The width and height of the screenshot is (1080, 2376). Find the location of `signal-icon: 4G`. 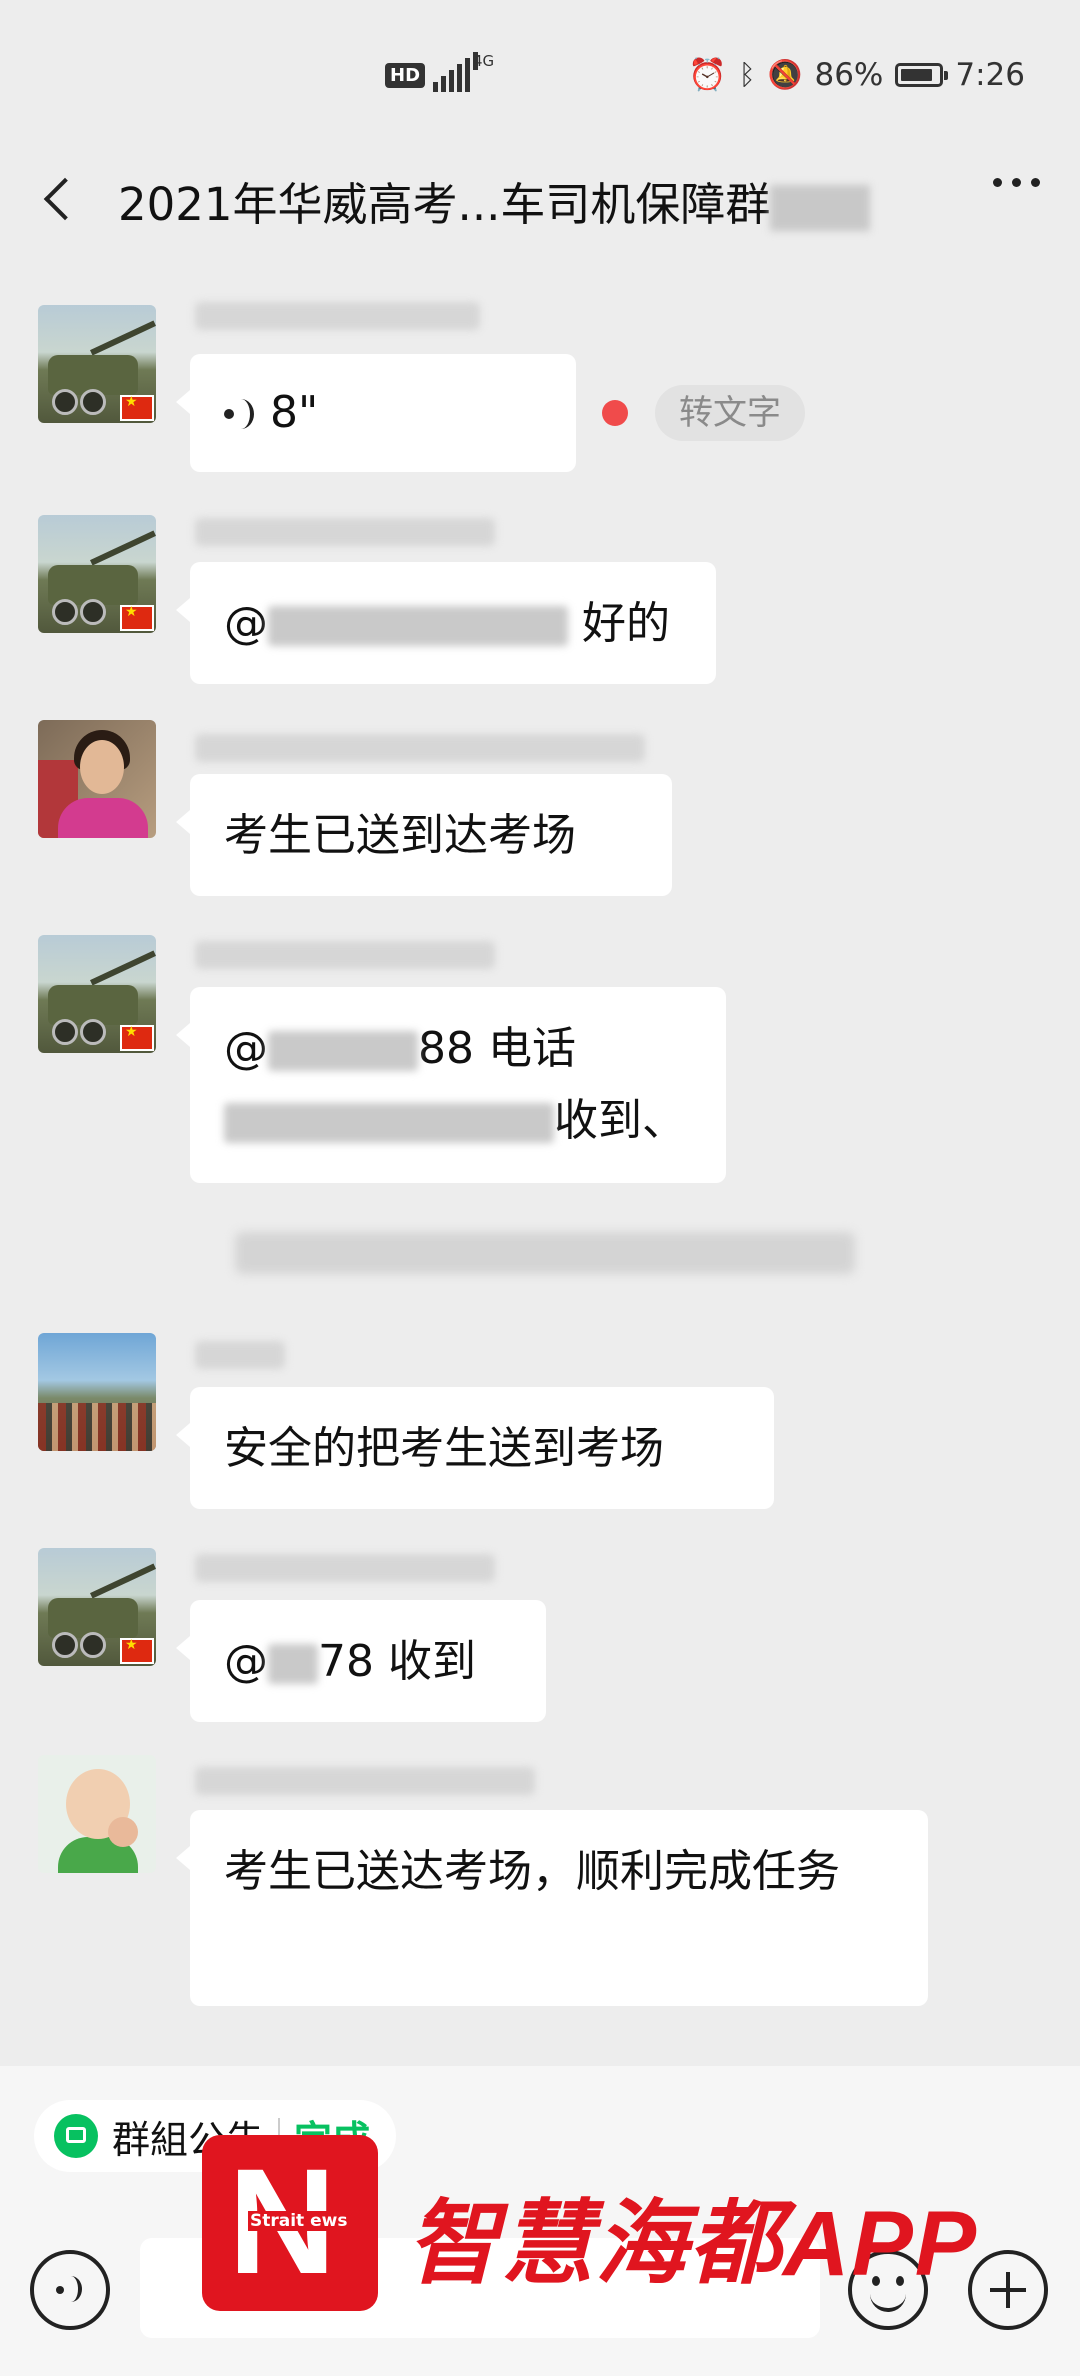

signal-icon: 4G is located at coordinates (463, 72).